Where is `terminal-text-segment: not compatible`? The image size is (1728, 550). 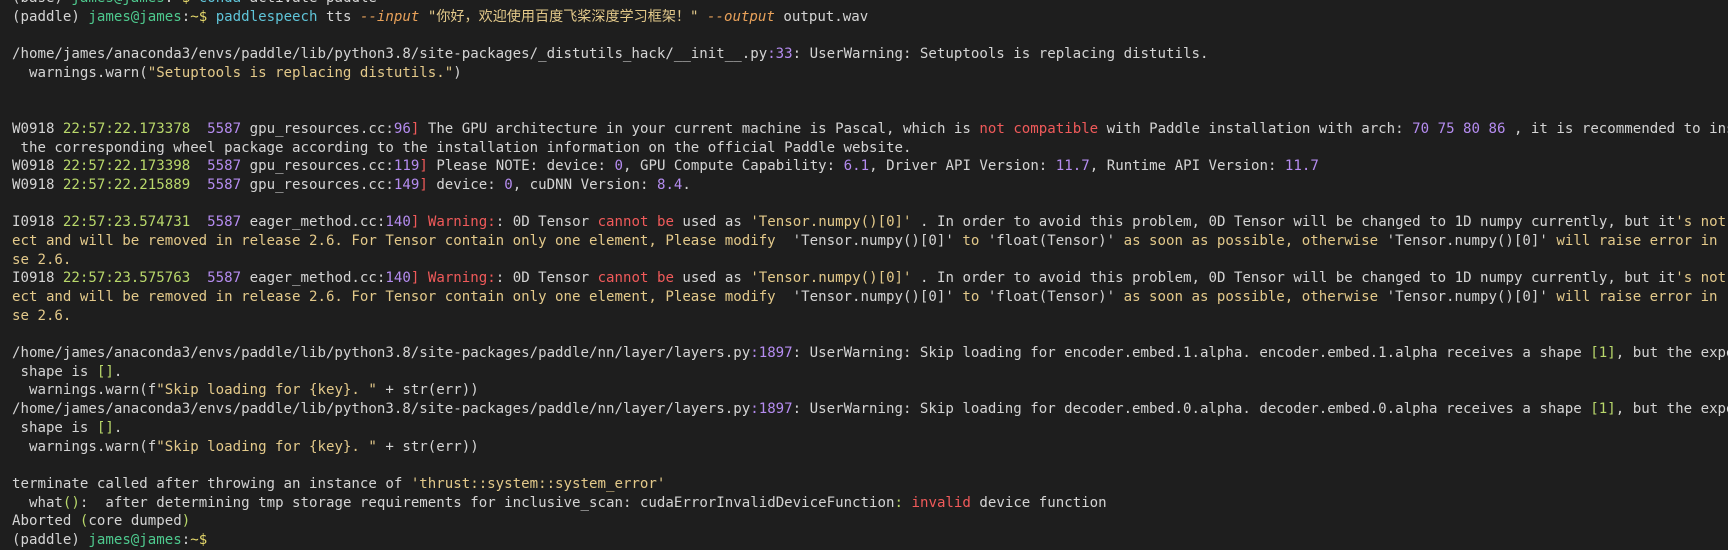
terminal-text-segment: not compatible is located at coordinates (1039, 128).